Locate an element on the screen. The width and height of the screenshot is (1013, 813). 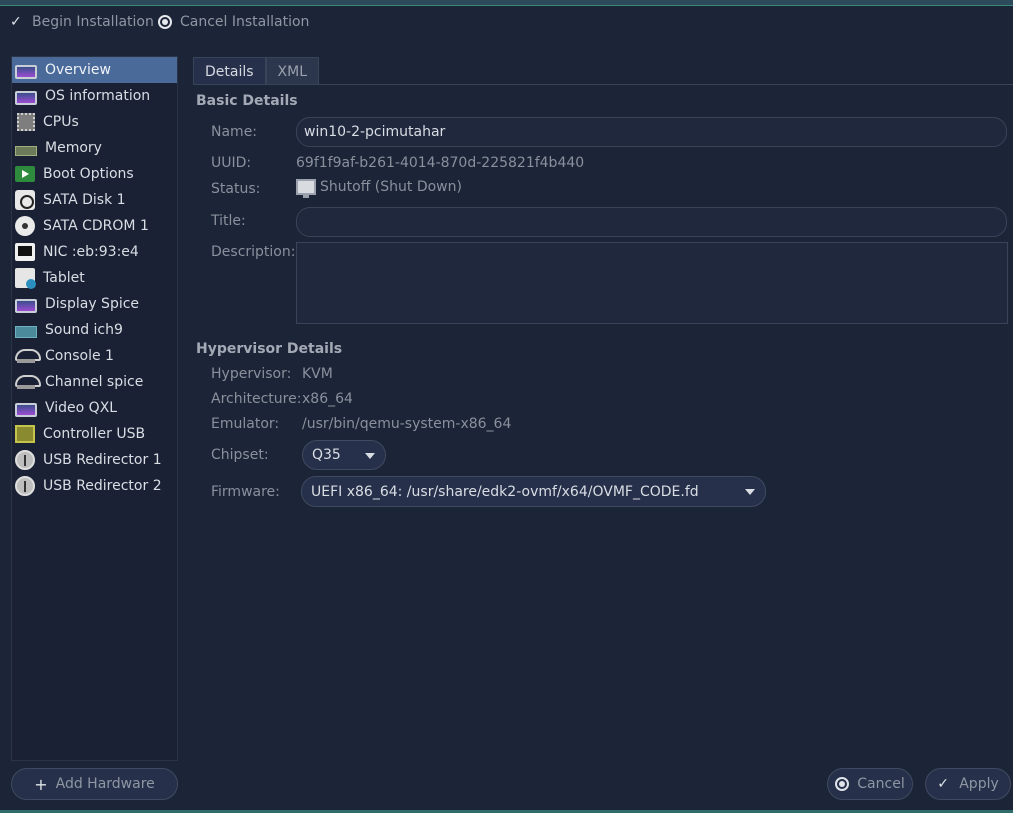
status-value-wrap: Shutoff (Shut Down) is located at coordinates (379, 188).